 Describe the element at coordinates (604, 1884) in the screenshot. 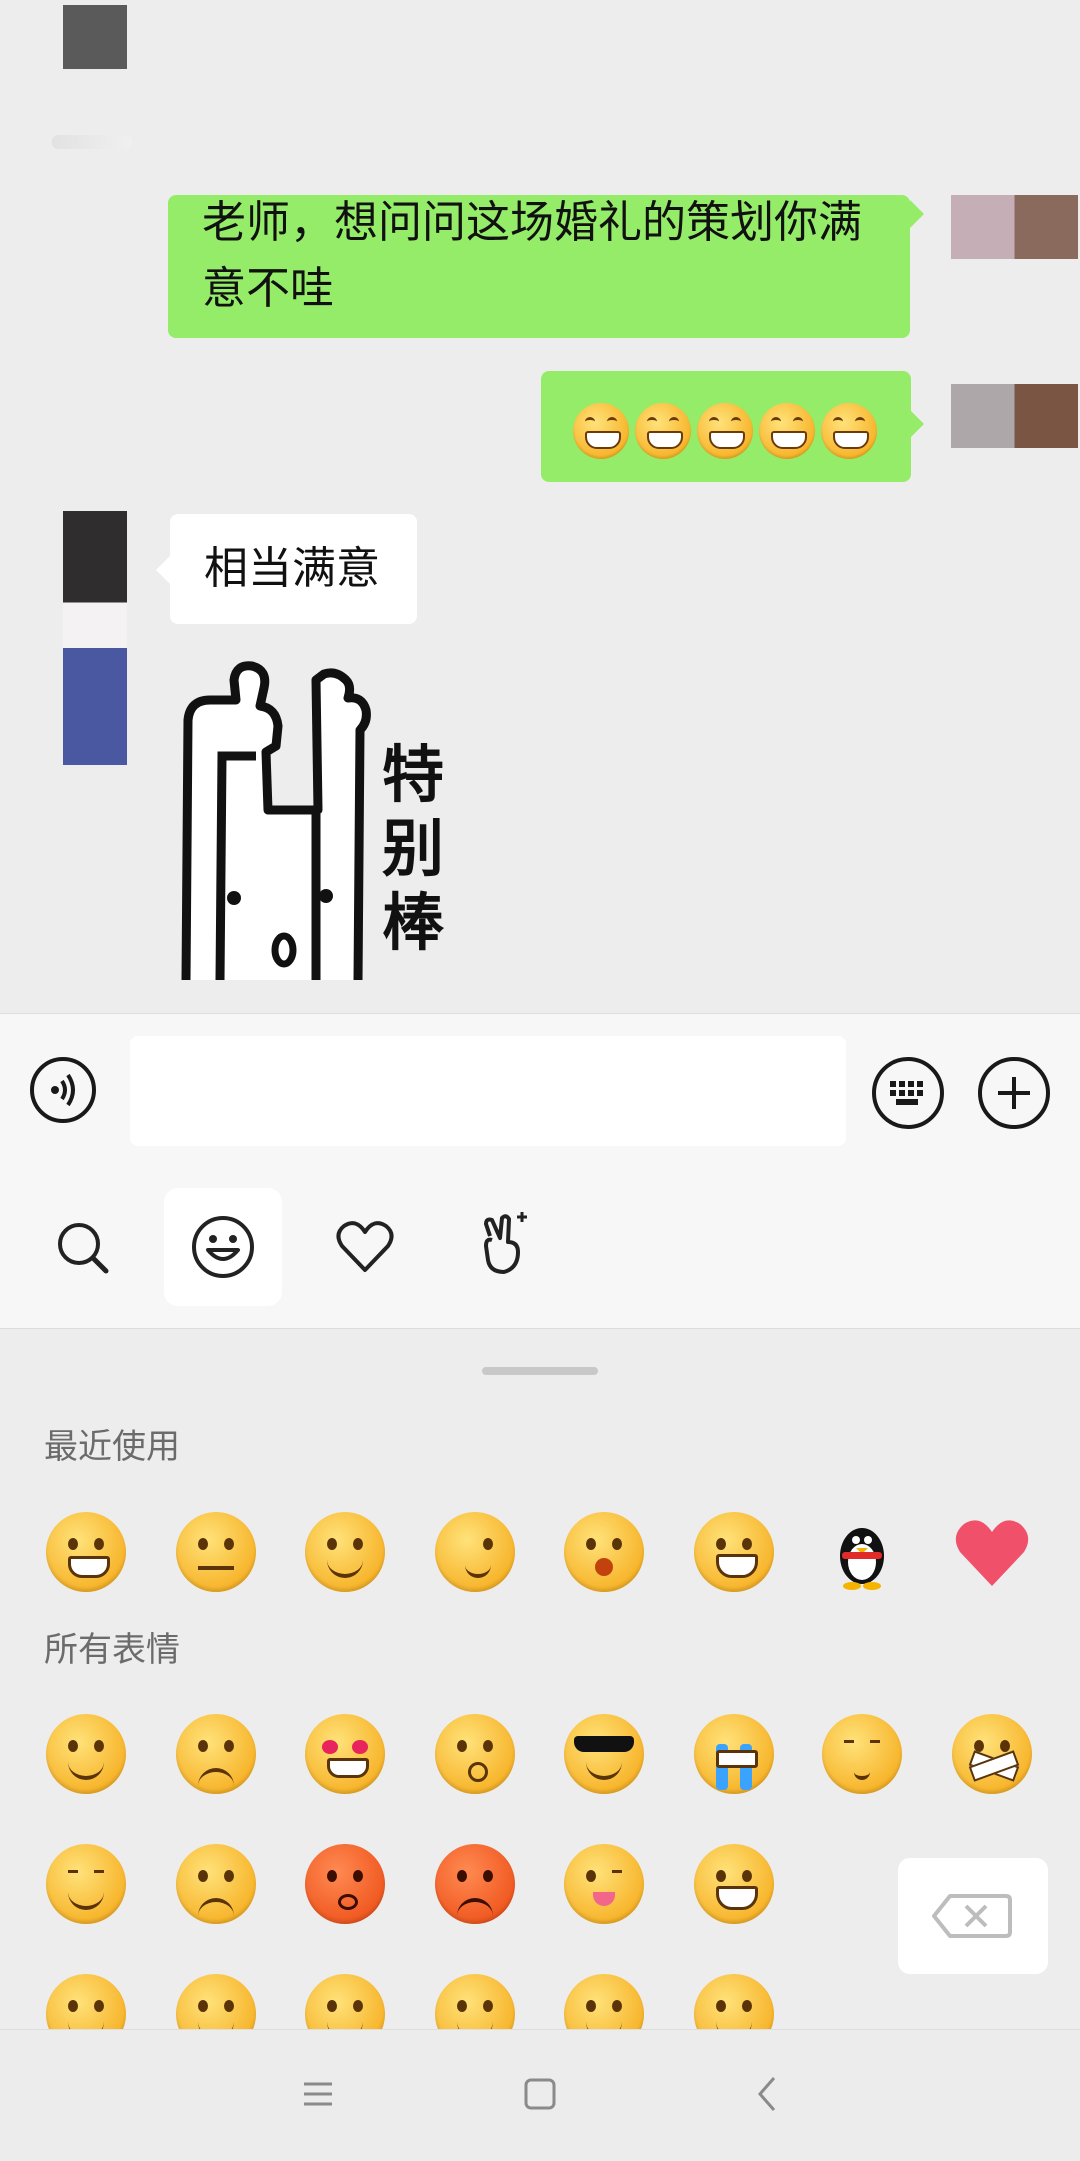

I see `emoji-tongue-wink` at that location.